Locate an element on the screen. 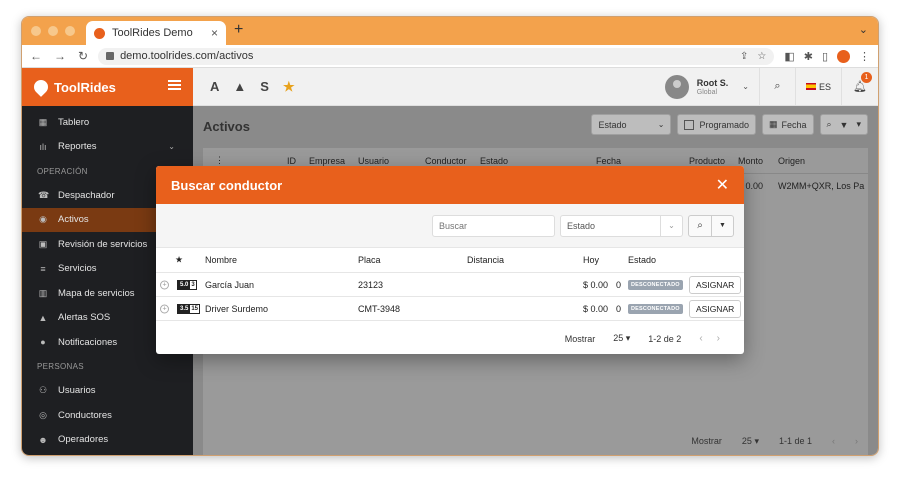 The width and height of the screenshot is (900, 481). filter-icon: ▼ is located at coordinates (844, 125).